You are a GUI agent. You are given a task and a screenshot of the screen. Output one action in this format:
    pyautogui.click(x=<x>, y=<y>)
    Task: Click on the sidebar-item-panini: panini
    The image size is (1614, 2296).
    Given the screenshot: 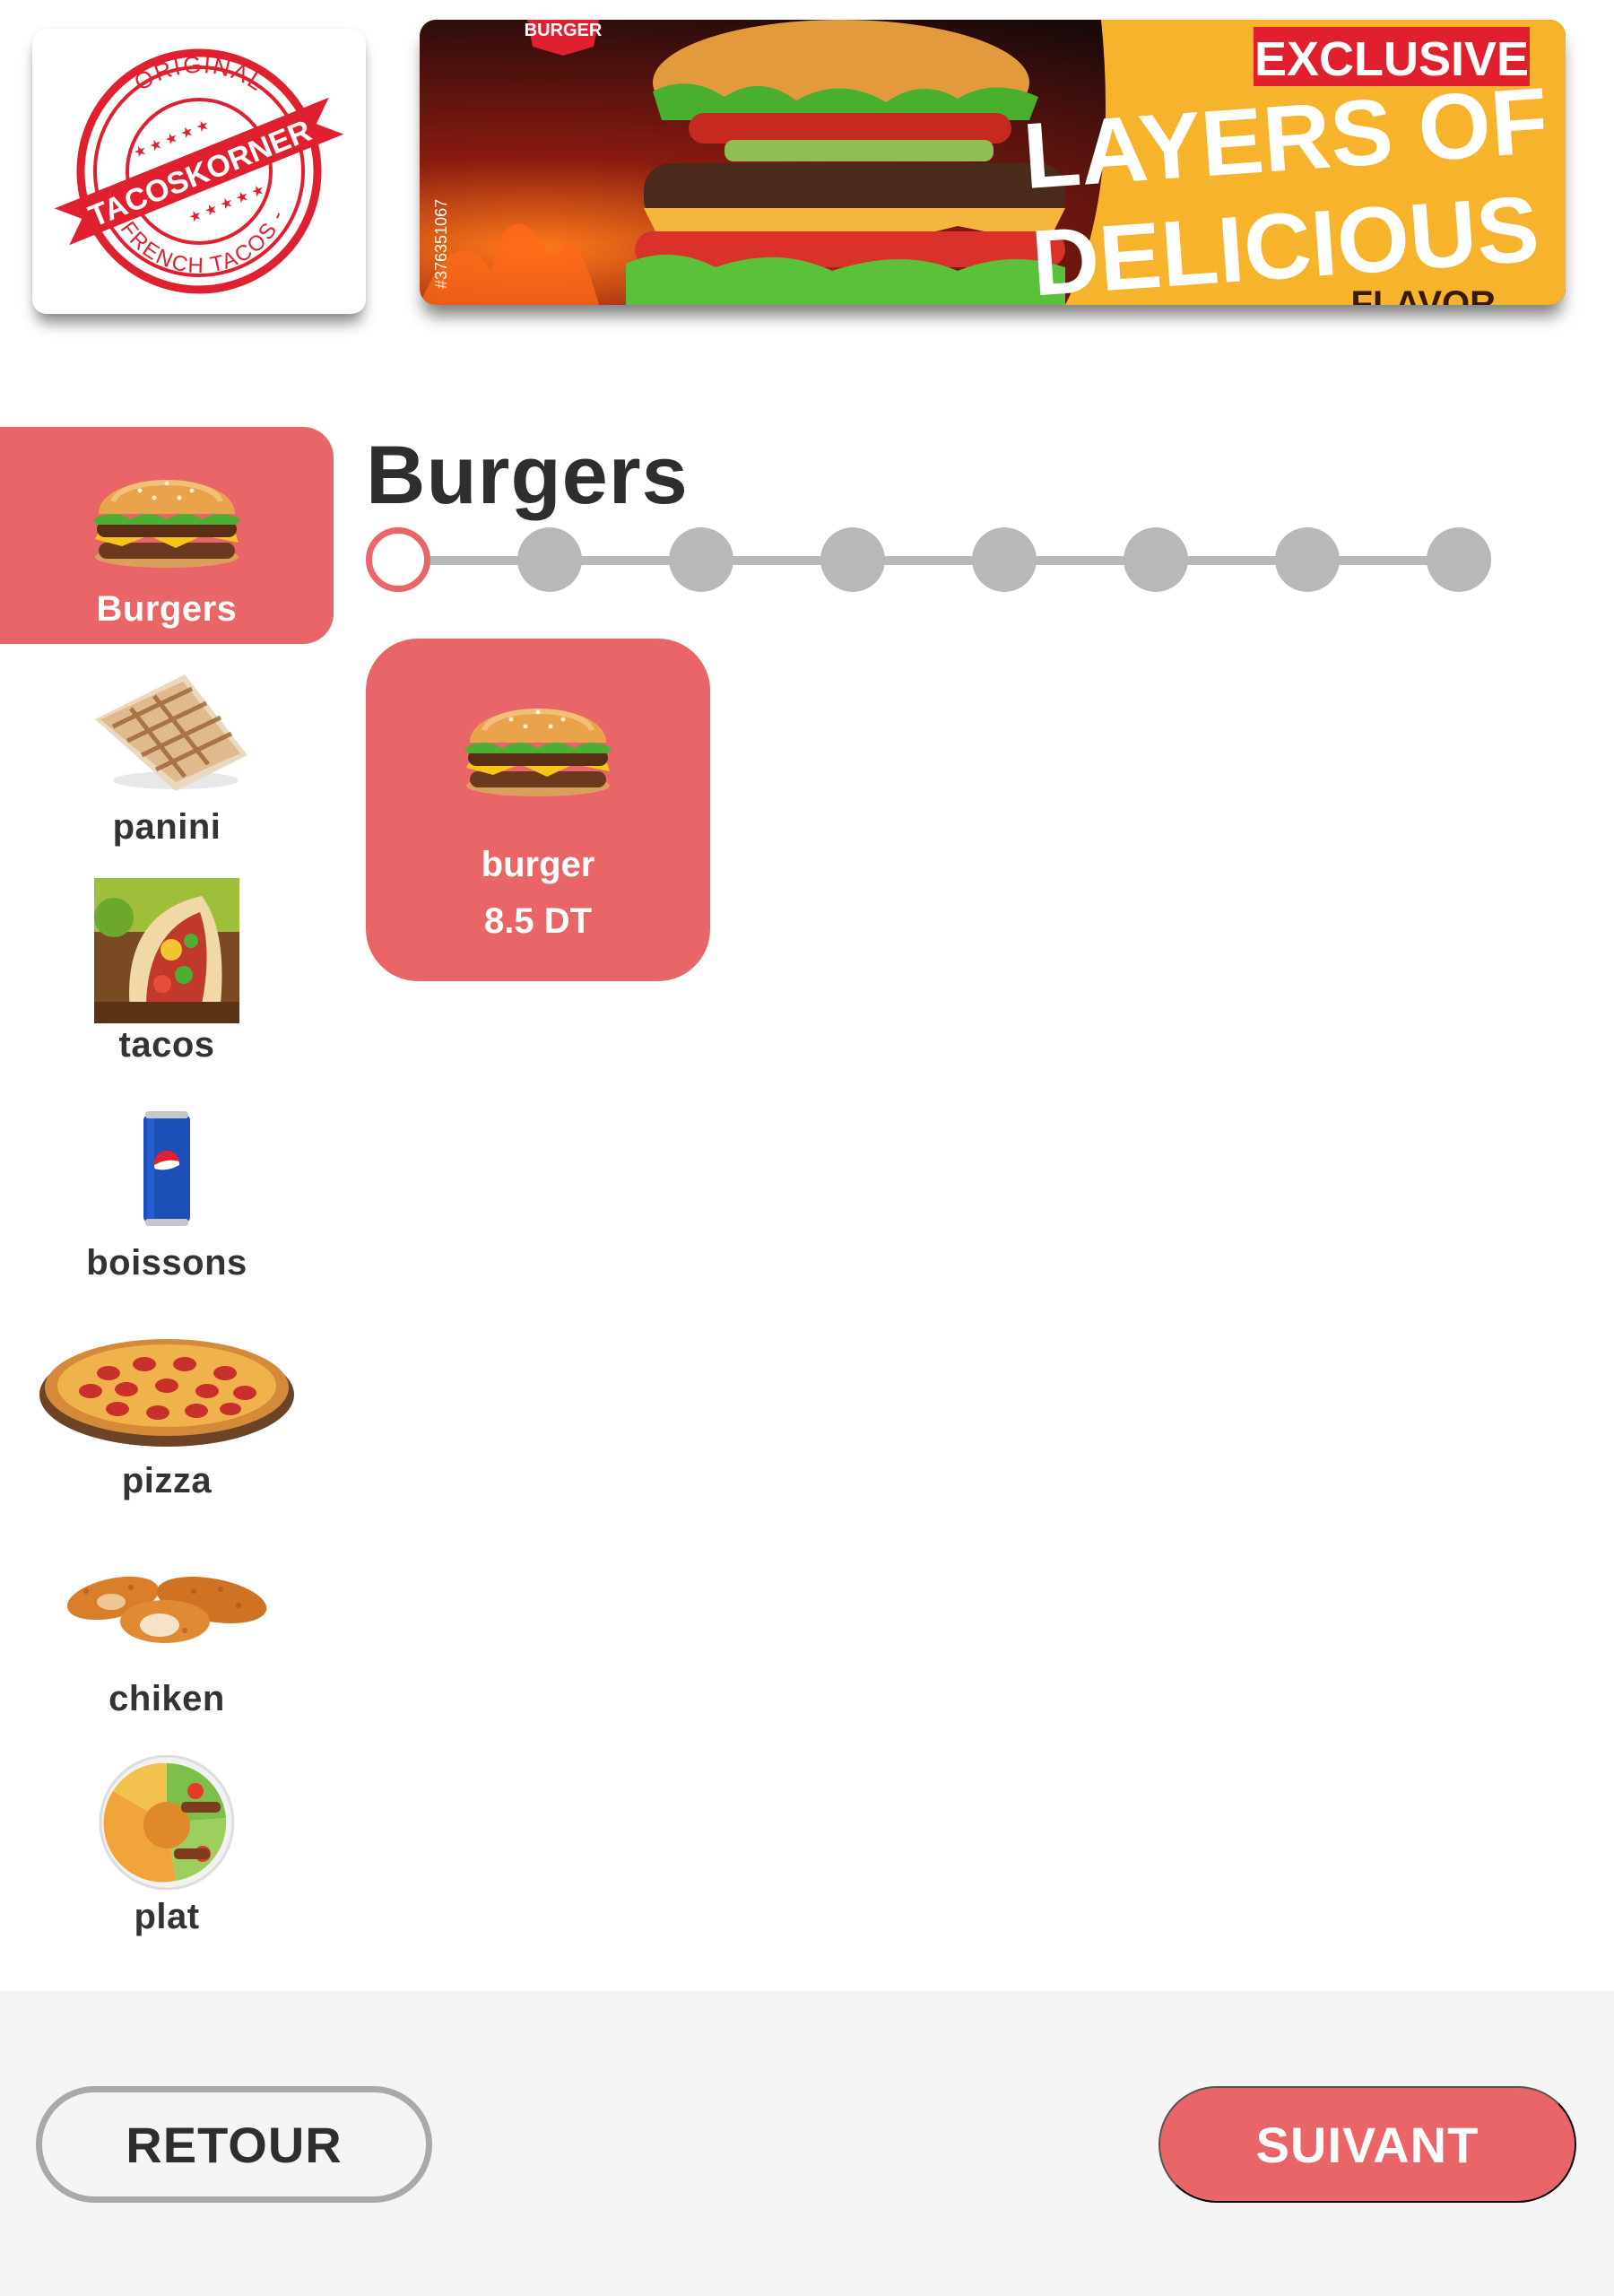 What is the action you would take?
    pyautogui.click(x=167, y=753)
    